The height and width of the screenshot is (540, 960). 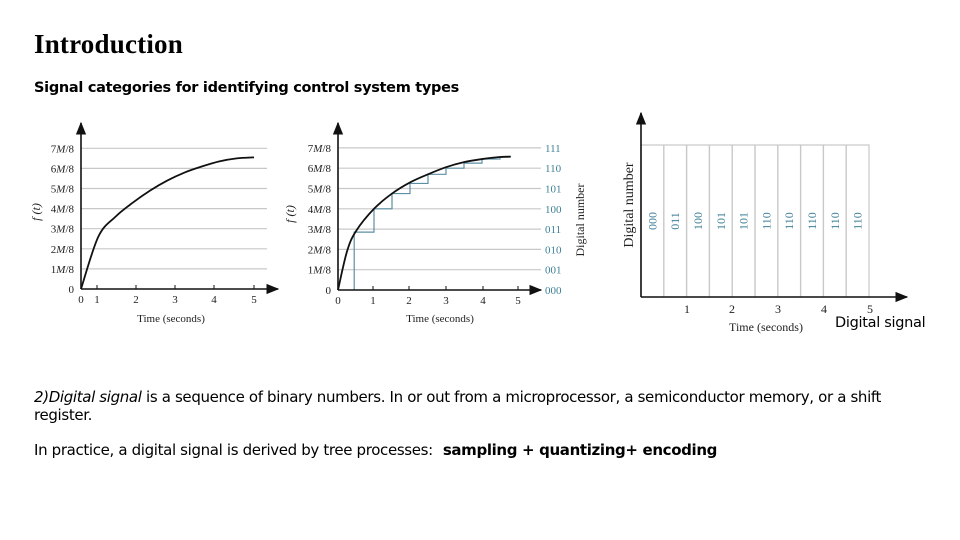 I want to click on c3-x-tick-labels: 1 2 3 4 5, so click(x=778, y=309).